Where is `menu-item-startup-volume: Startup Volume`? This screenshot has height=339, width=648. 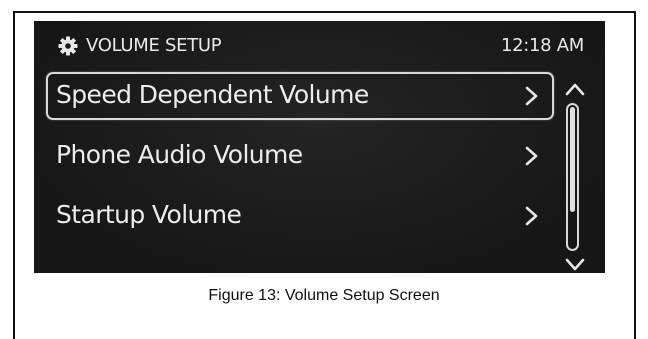
menu-item-startup-volume: Startup Volume is located at coordinates (300, 216).